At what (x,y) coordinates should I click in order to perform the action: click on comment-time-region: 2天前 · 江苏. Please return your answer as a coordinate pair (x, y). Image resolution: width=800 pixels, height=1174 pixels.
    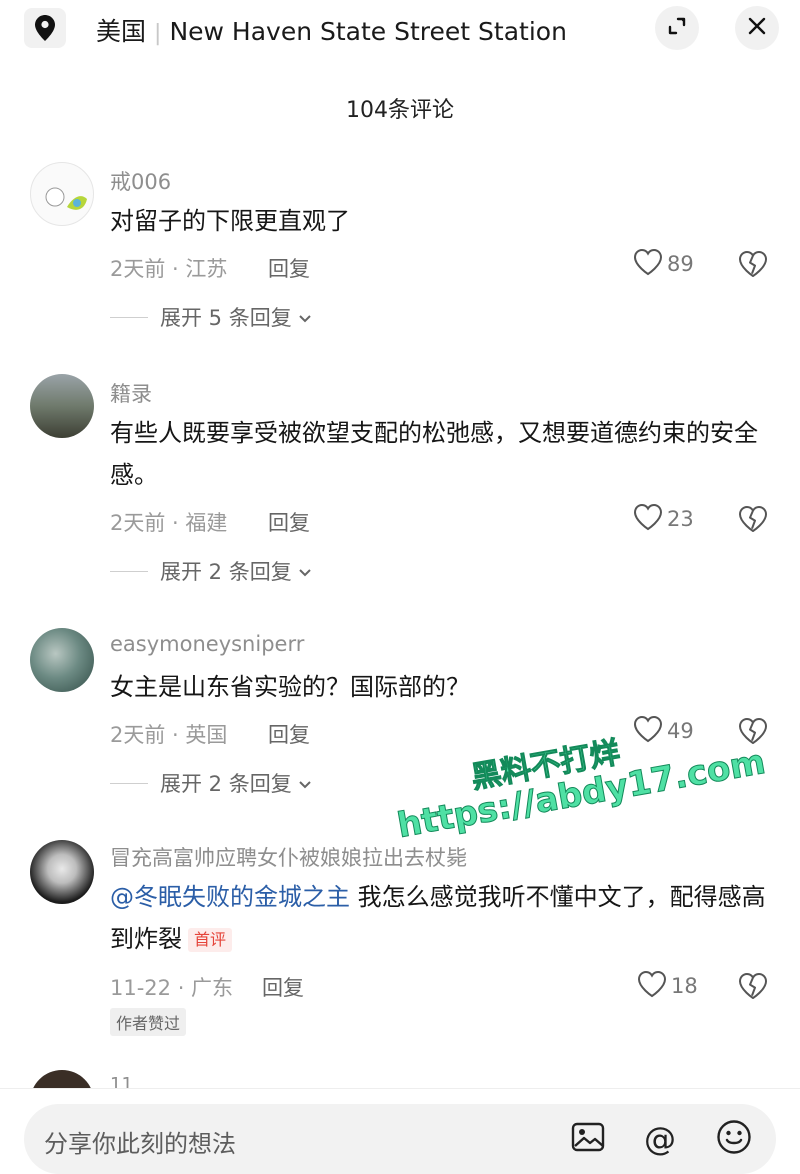
    Looking at the image, I should click on (169, 269).